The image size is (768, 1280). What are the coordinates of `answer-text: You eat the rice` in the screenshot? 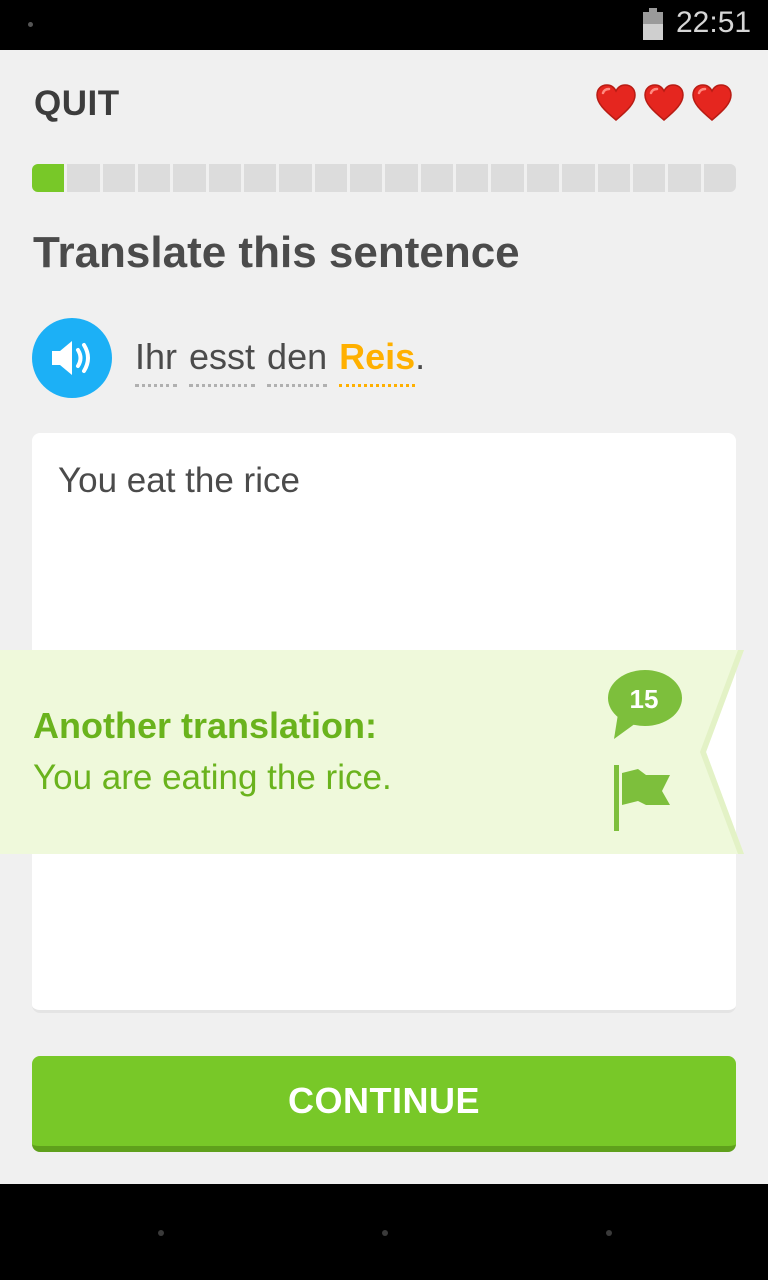 It's located at (179, 480).